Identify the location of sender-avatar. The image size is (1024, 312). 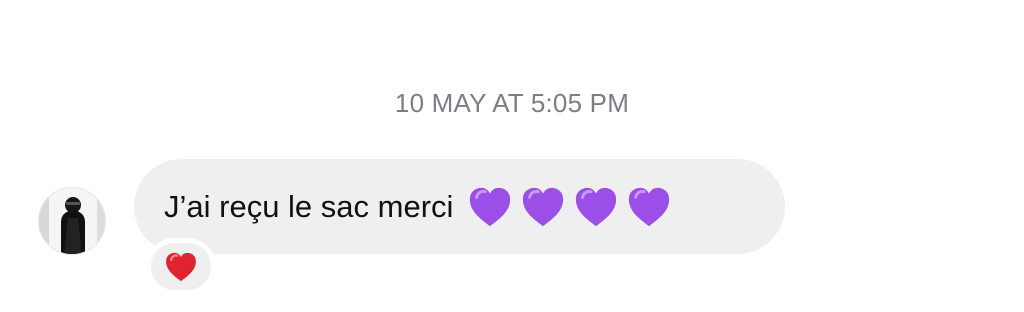
(72, 221).